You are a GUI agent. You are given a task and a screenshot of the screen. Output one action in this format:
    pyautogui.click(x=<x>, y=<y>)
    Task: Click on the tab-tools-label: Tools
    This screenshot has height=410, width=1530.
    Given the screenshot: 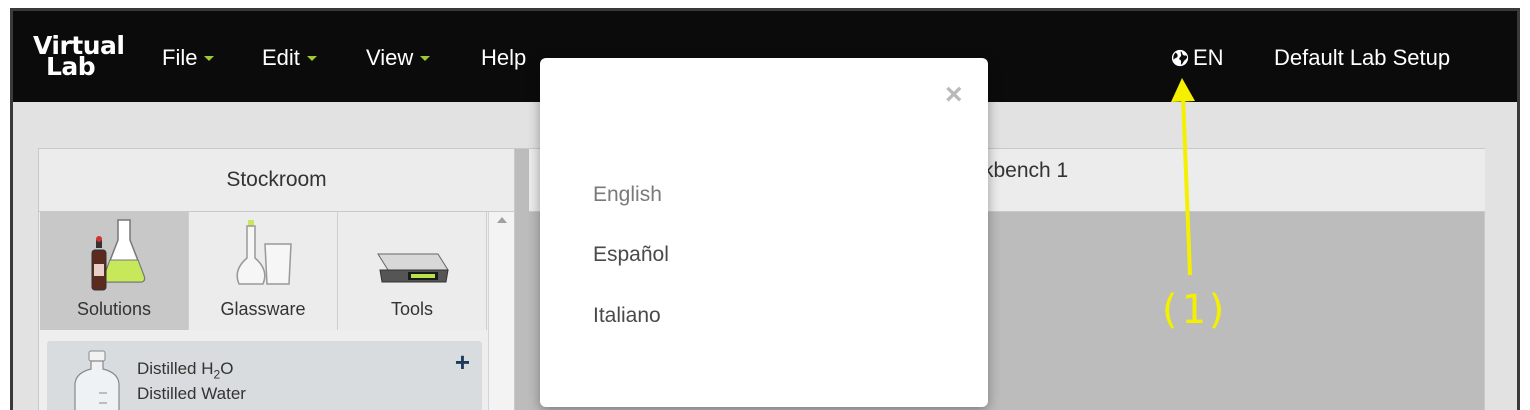 What is the action you would take?
    pyautogui.click(x=412, y=309)
    